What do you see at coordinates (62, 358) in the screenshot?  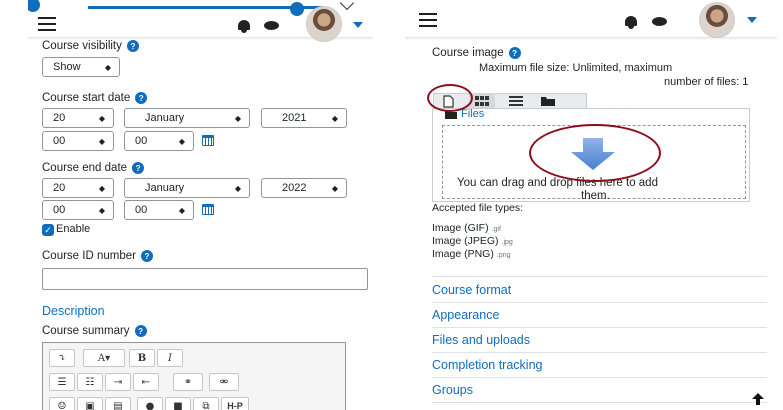 I see `editor-collapse-button: ⤵` at bounding box center [62, 358].